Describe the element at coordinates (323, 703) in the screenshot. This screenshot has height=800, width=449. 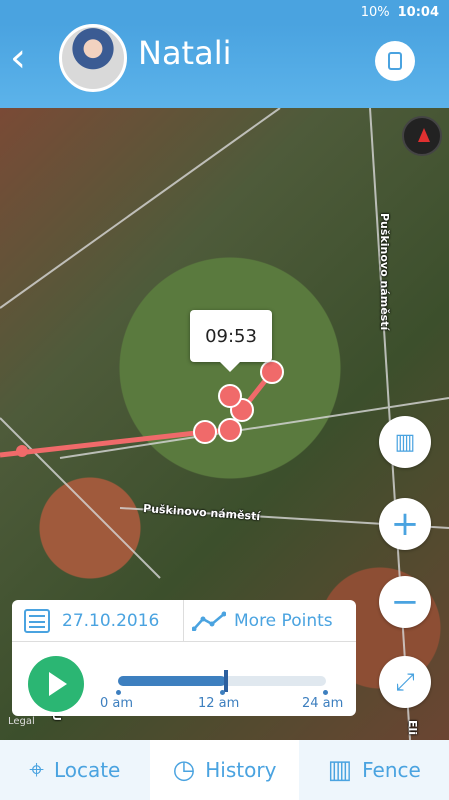
I see `tick-label: 24 am` at that location.